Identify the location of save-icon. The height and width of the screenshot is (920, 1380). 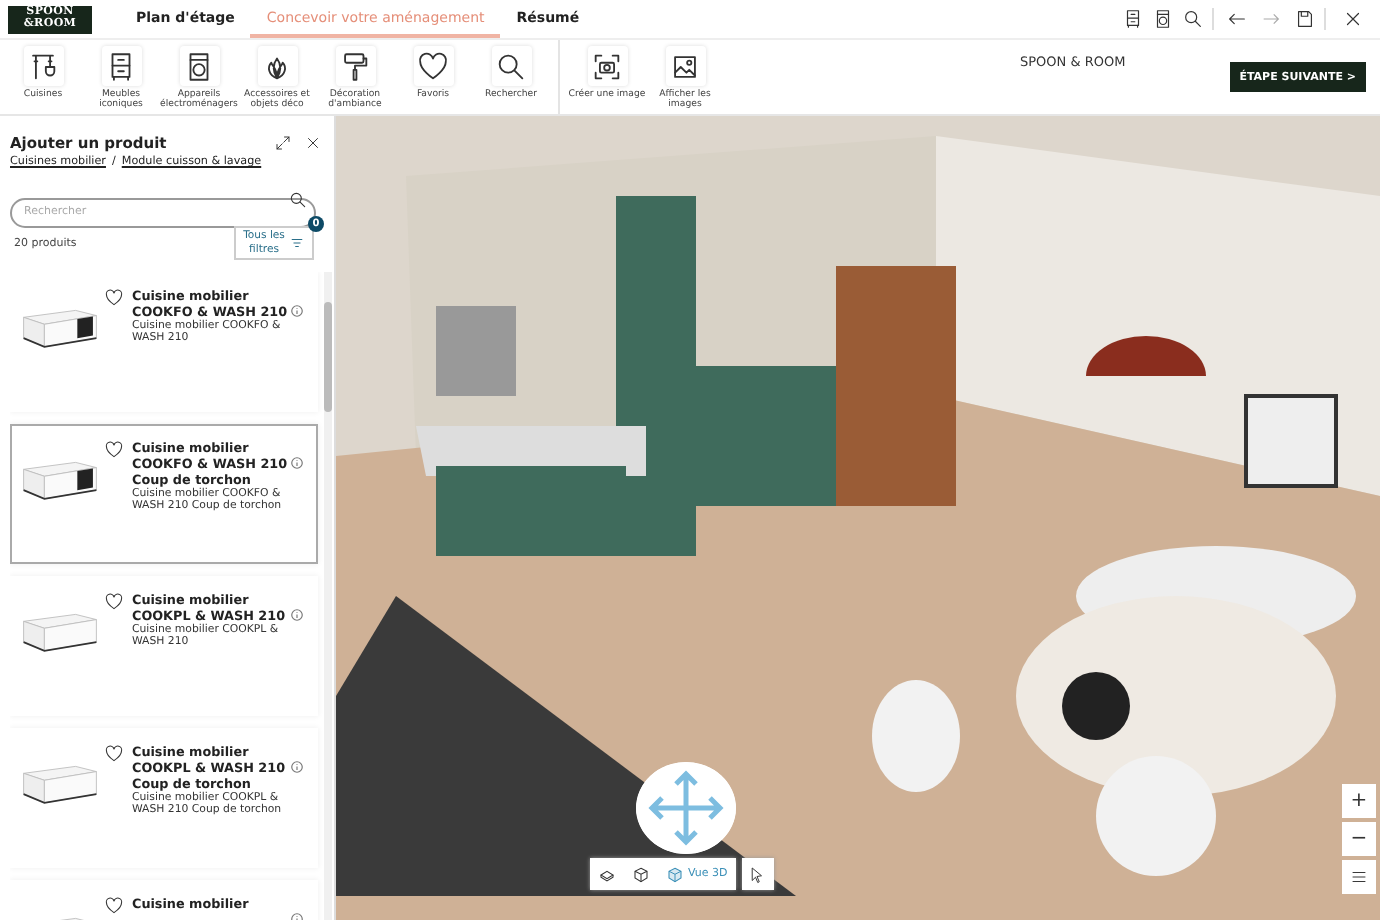
(1305, 19).